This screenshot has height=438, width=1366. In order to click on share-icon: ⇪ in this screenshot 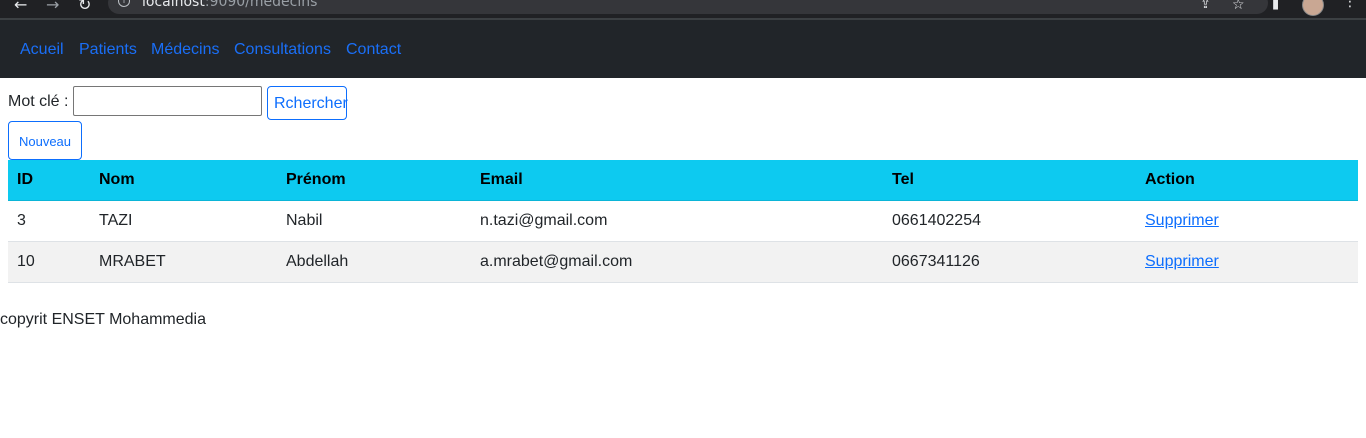, I will do `click(1205, 7)`.